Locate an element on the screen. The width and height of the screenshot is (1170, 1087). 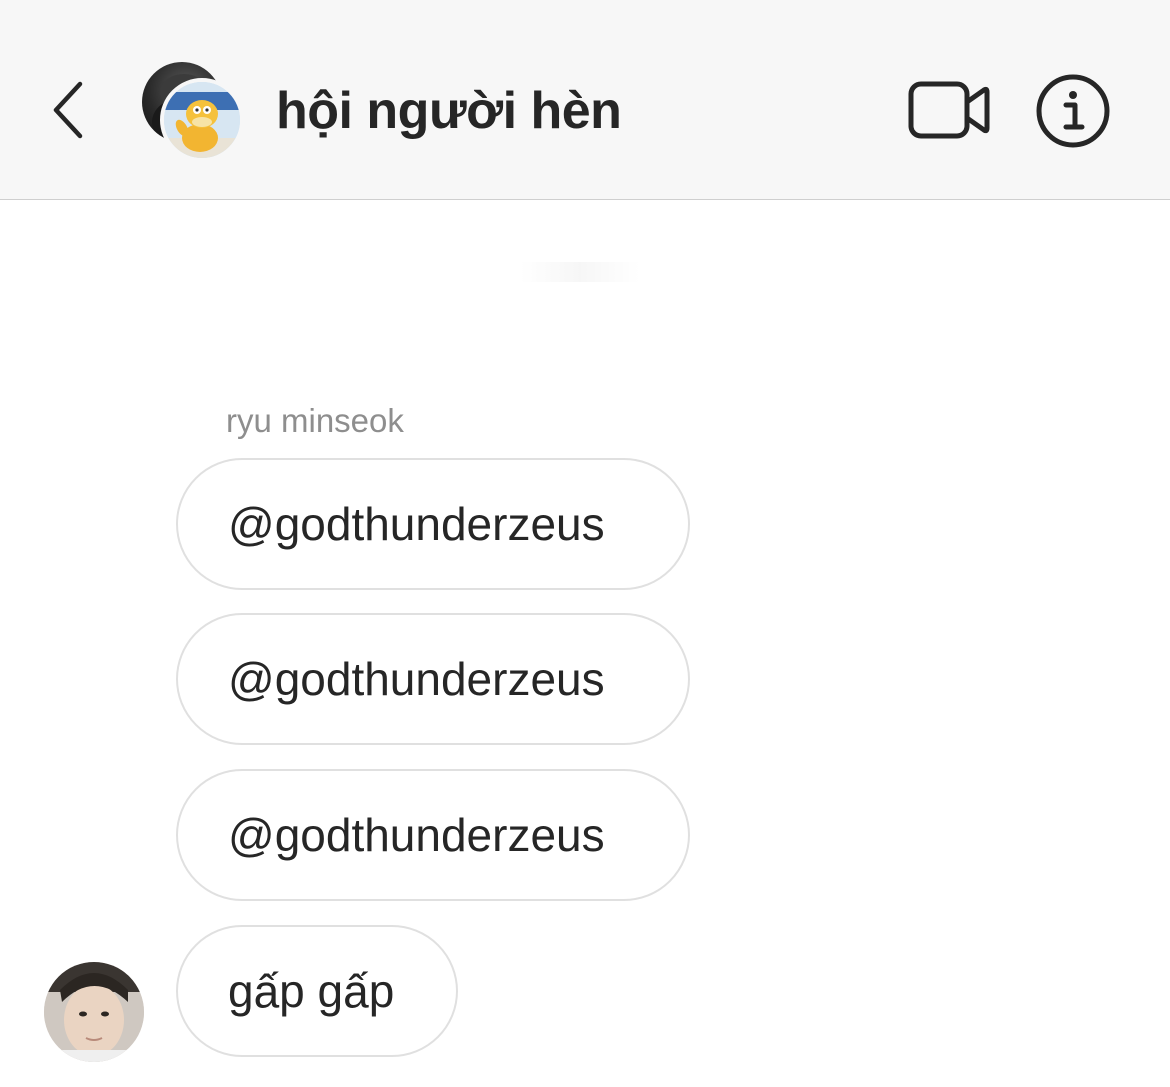
group-avatar is located at coordinates (194, 112).